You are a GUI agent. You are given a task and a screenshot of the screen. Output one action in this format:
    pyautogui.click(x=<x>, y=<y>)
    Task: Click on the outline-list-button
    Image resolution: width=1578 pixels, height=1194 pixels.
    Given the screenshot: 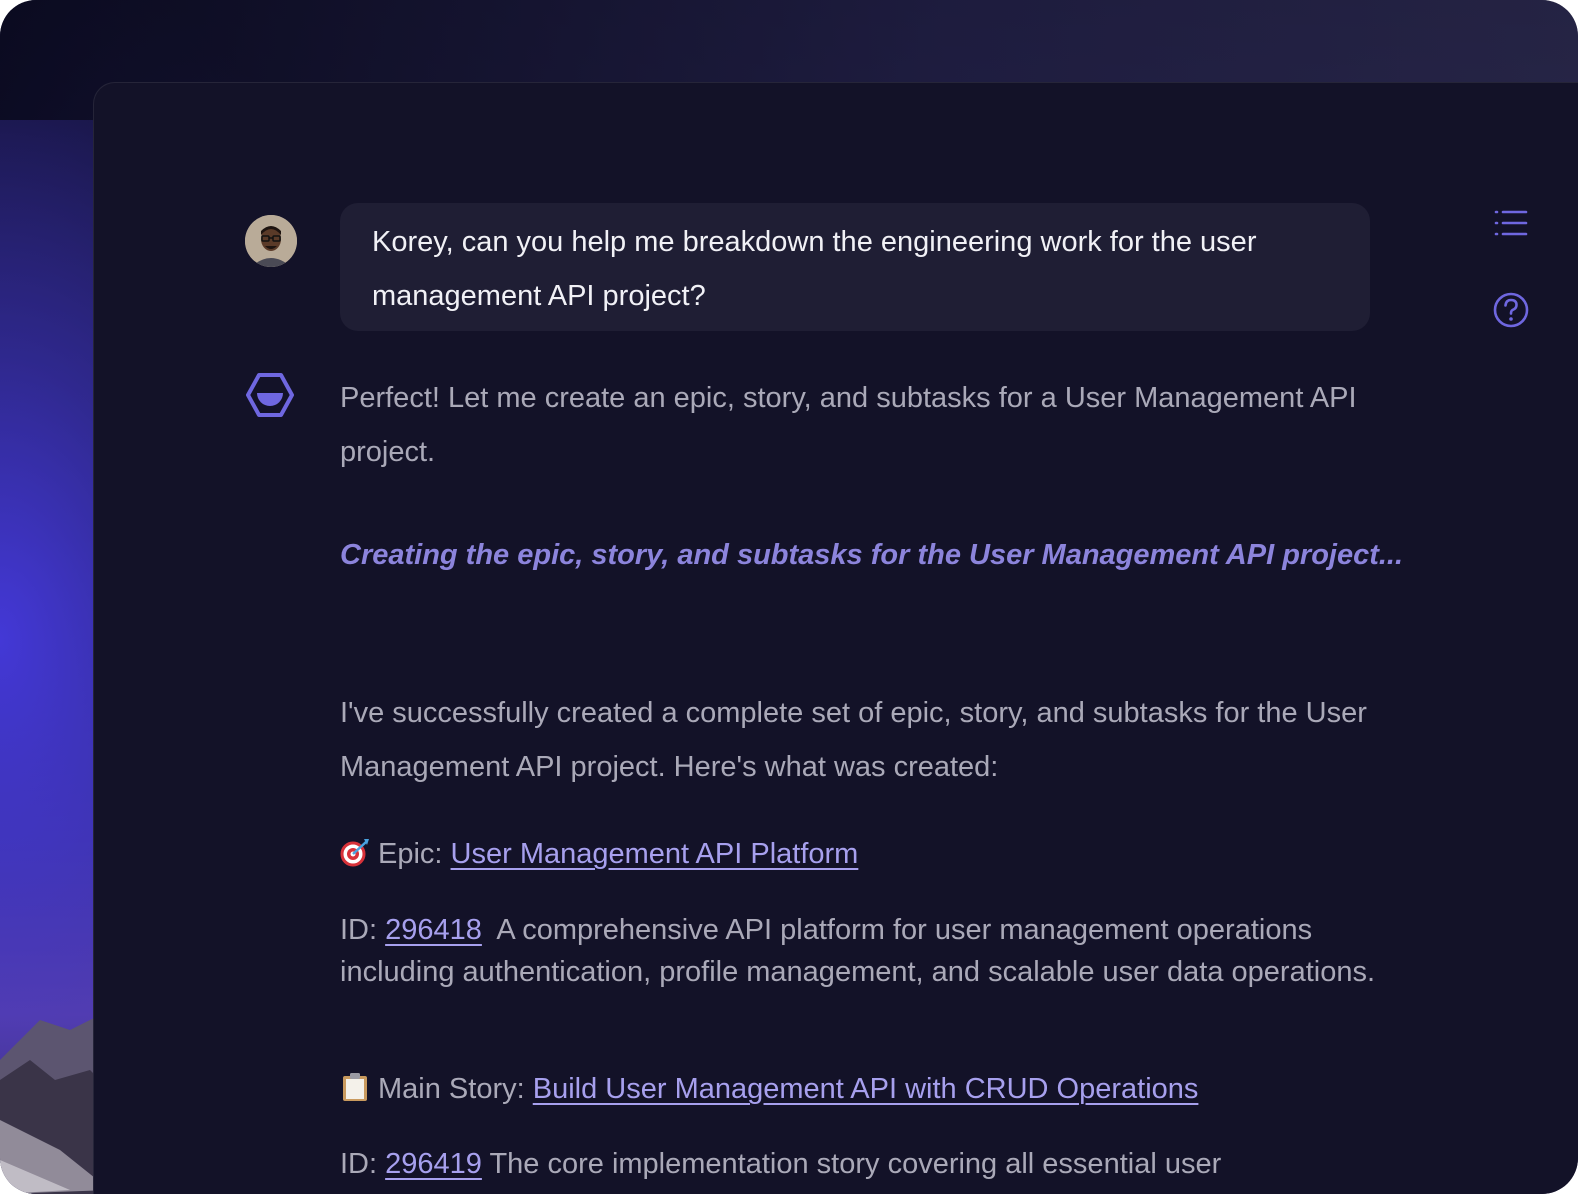 What is the action you would take?
    pyautogui.click(x=1511, y=223)
    